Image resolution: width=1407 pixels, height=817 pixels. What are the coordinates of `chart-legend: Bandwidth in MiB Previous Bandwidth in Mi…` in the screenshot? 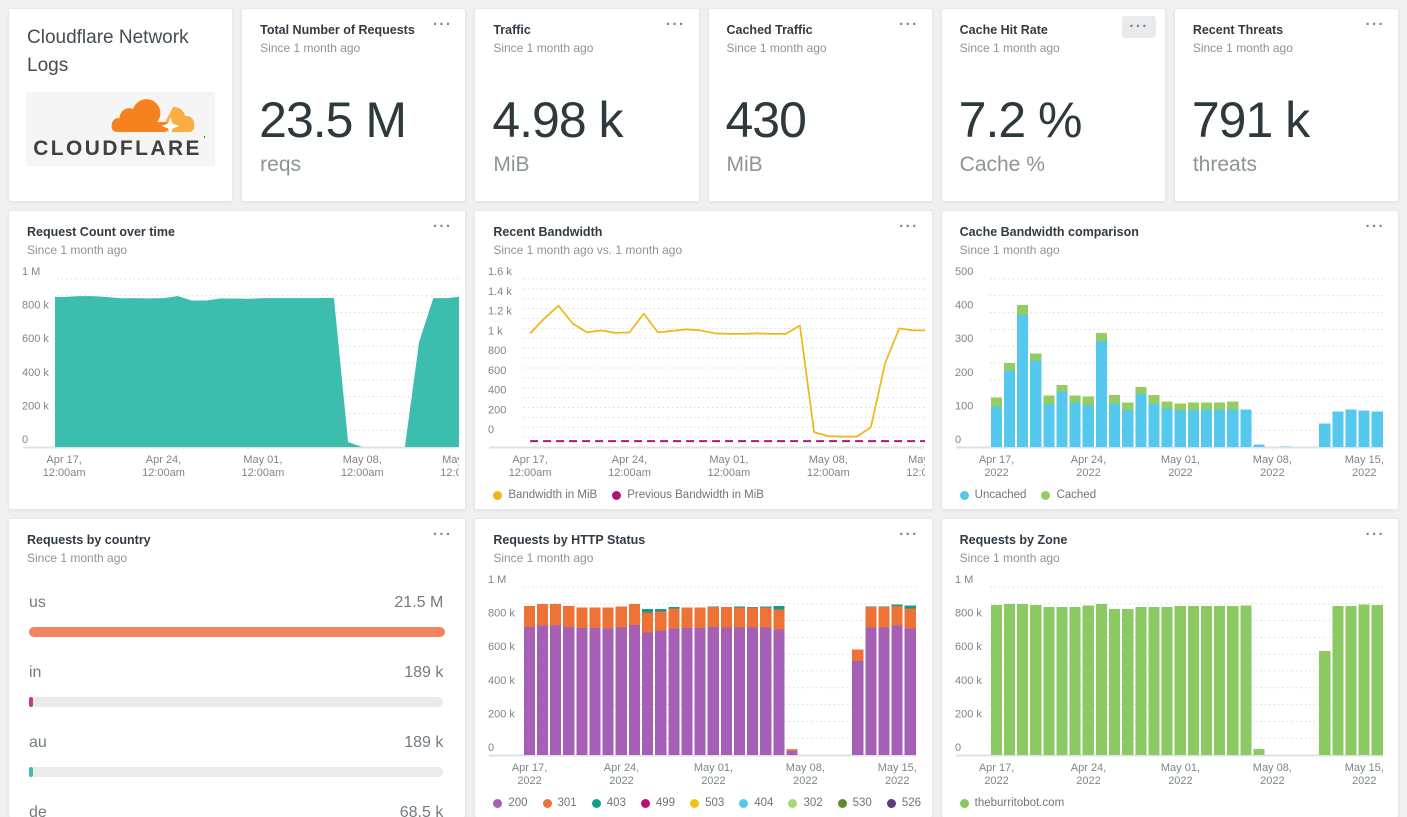 It's located at (628, 495).